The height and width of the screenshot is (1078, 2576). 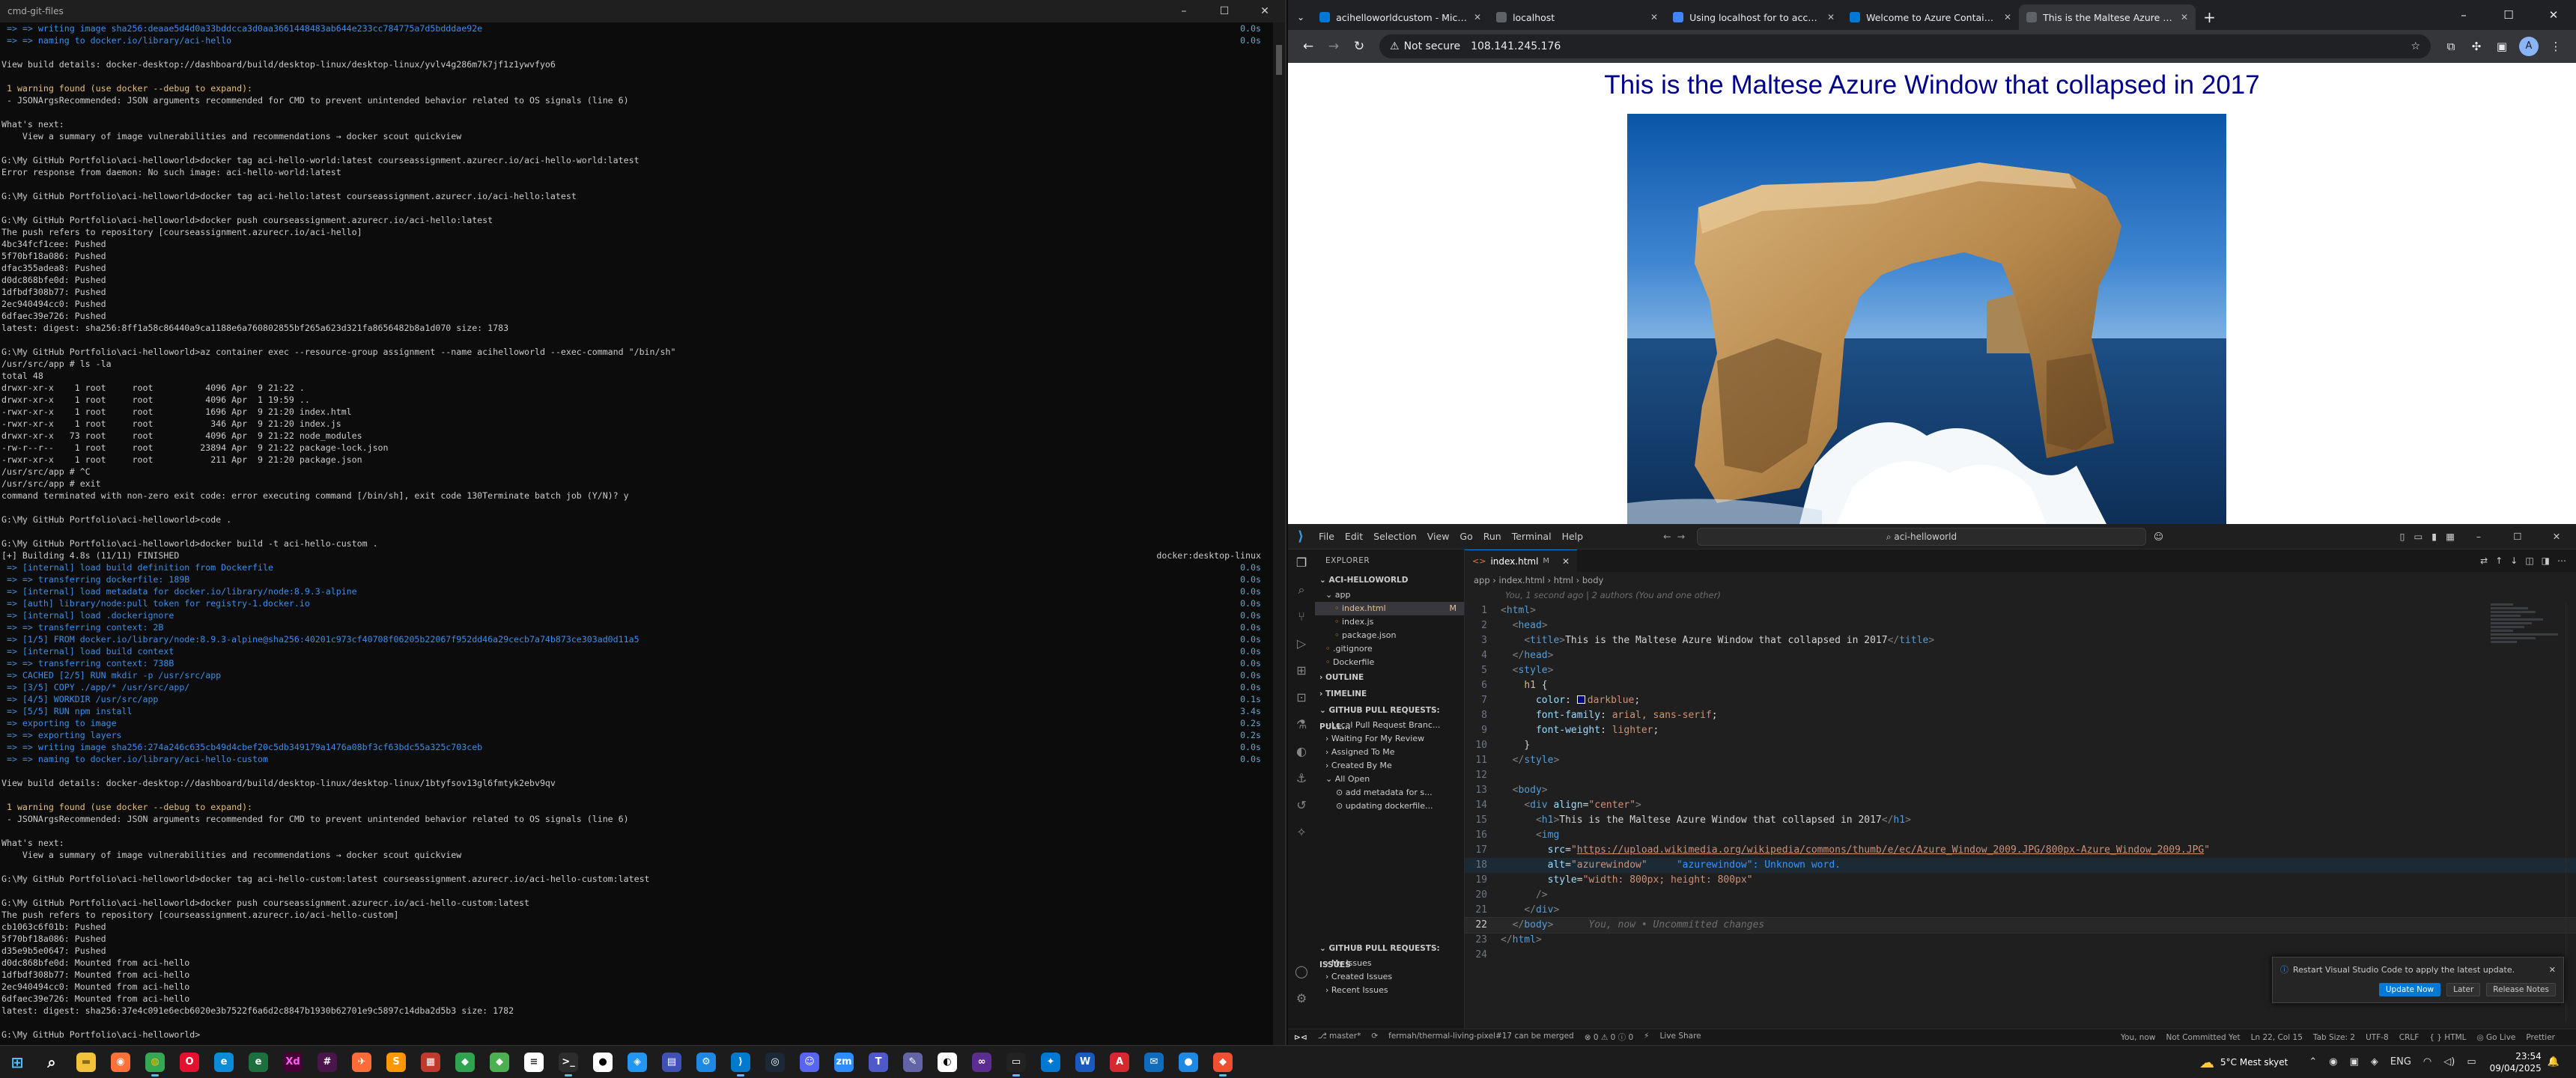 What do you see at coordinates (2138, 1037) in the screenshot?
I see `status-item: You, now` at bounding box center [2138, 1037].